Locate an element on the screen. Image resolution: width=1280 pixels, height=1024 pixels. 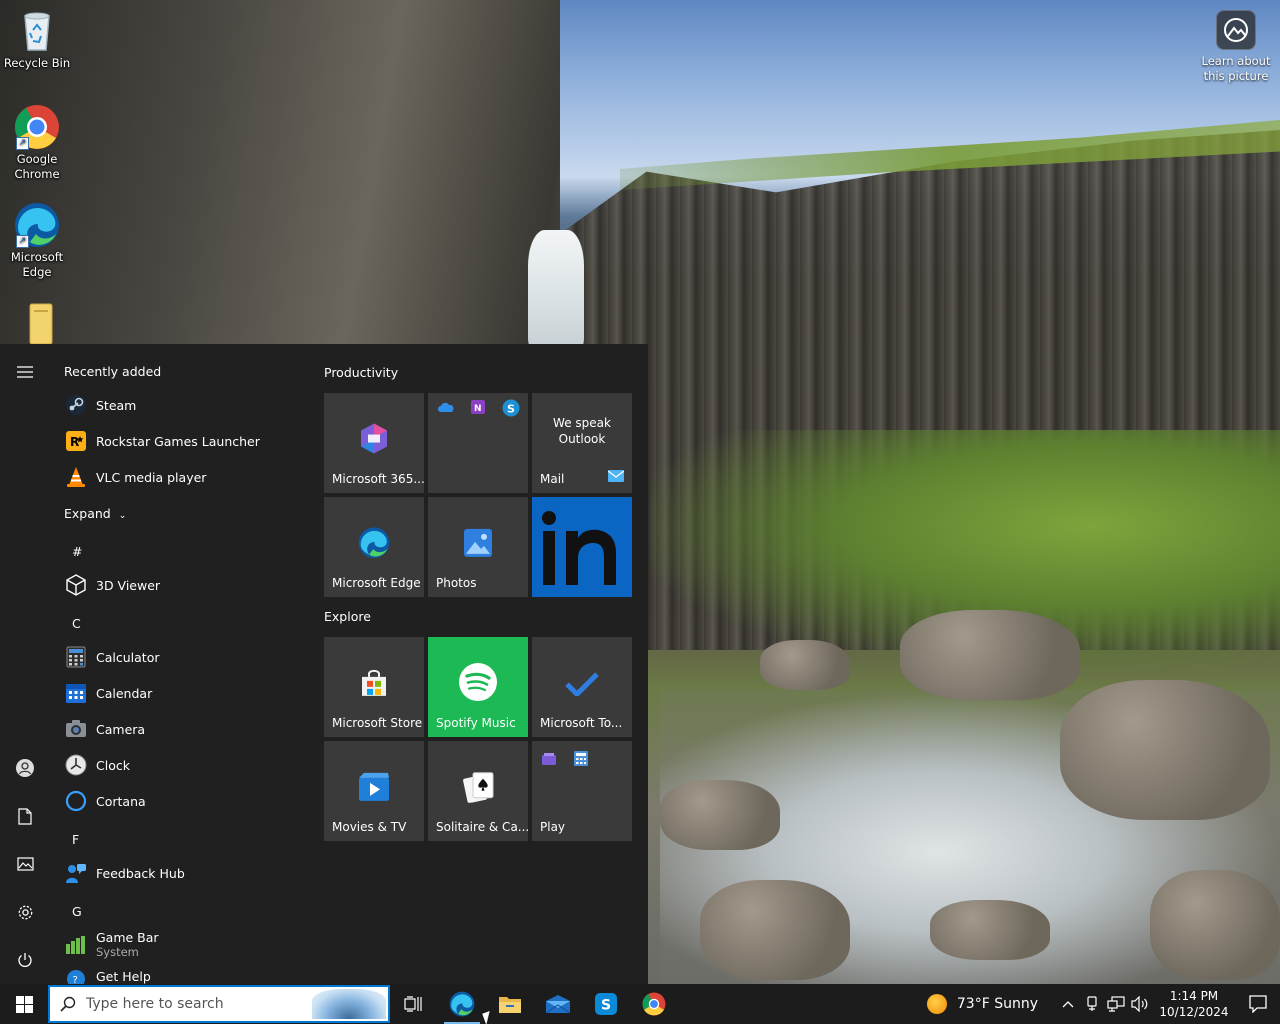
tile-label: Microsoft Store is located at coordinates (377, 723).